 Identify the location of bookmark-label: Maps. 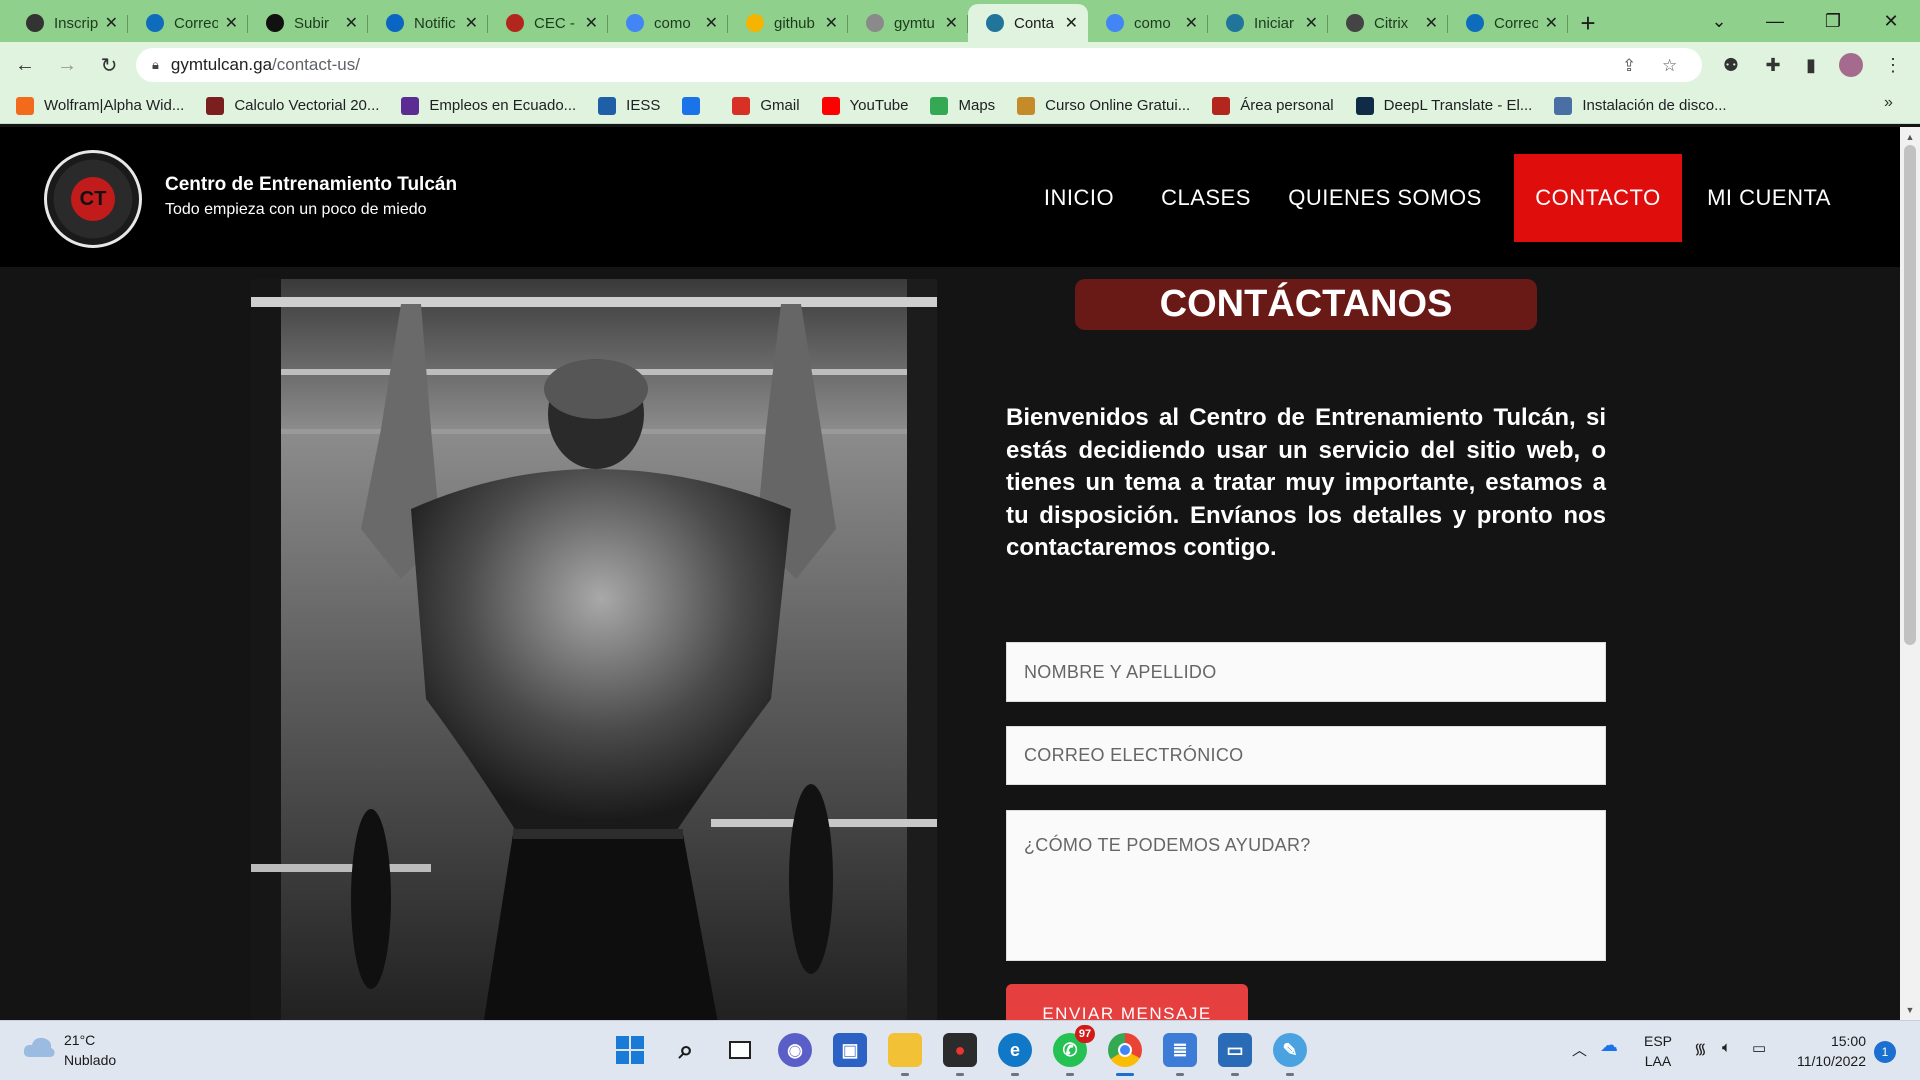
(977, 105).